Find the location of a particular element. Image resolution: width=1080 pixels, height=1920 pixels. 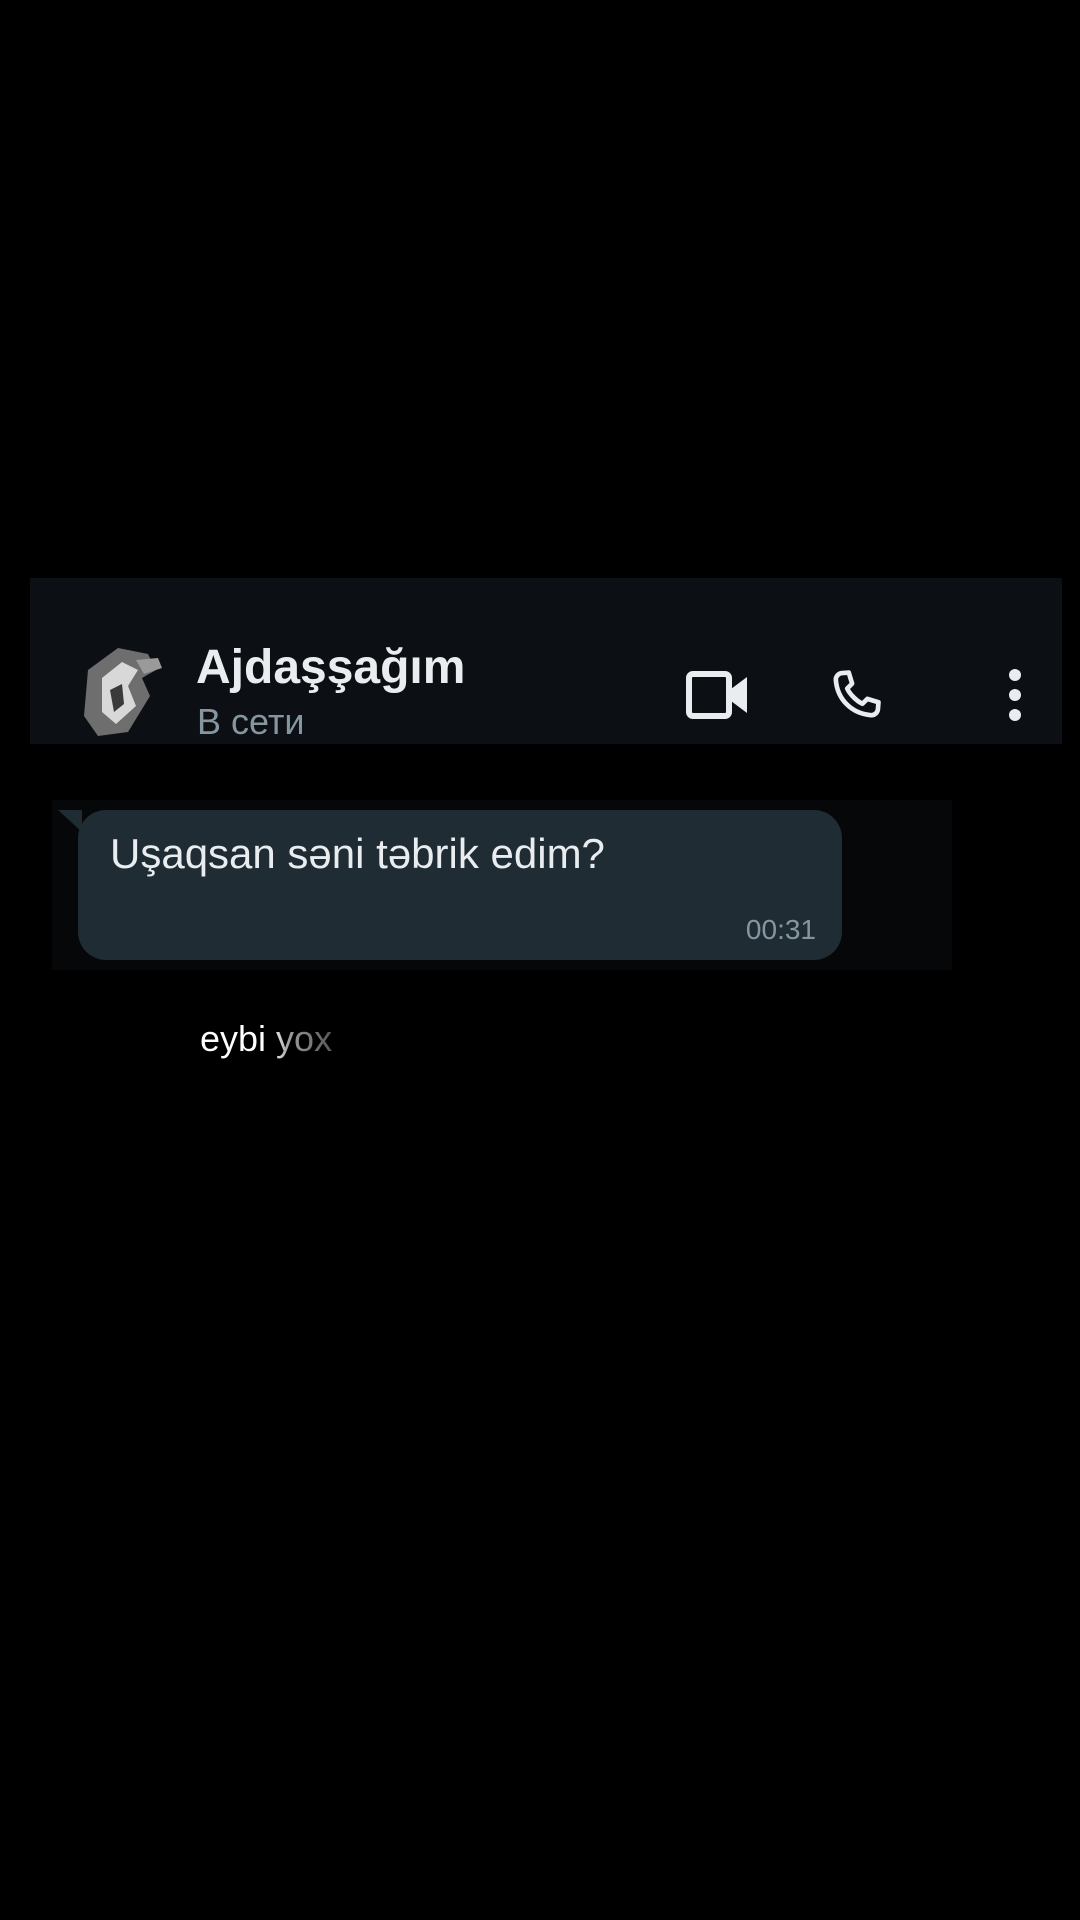

more-options-button is located at coordinates (1015, 695).